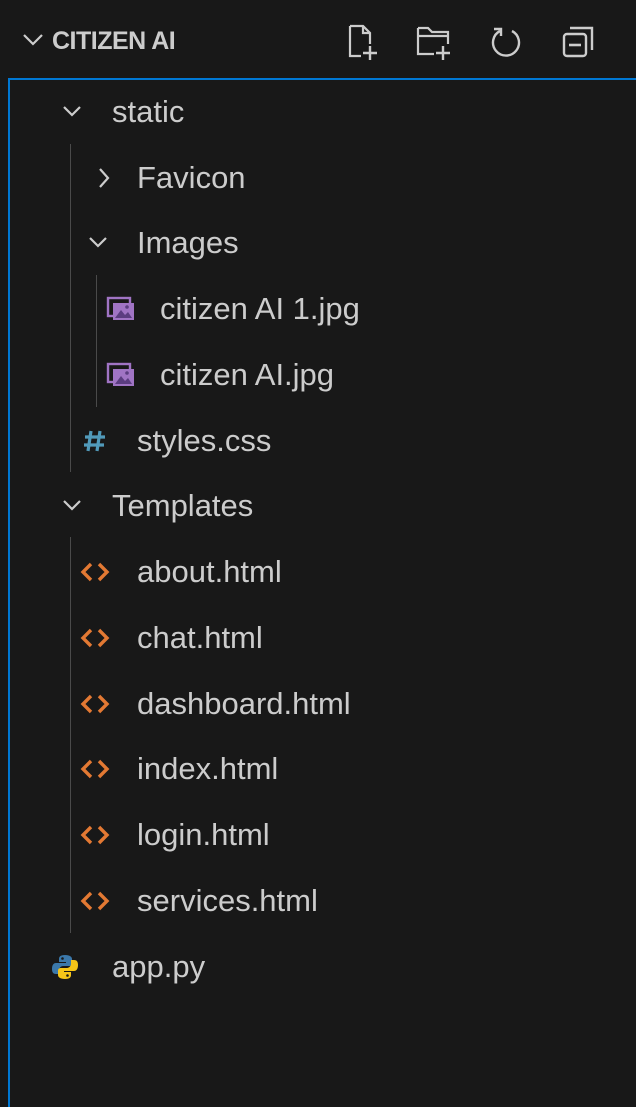 This screenshot has width=636, height=1107. I want to click on tree-file-html: dashboard.html, so click(320, 704).